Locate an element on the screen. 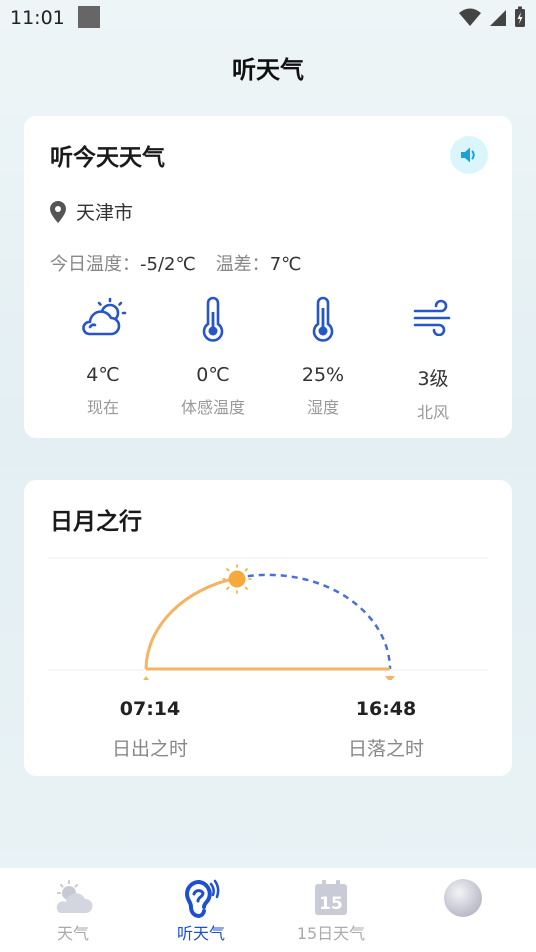  stat-value: 3级 is located at coordinates (433, 379).